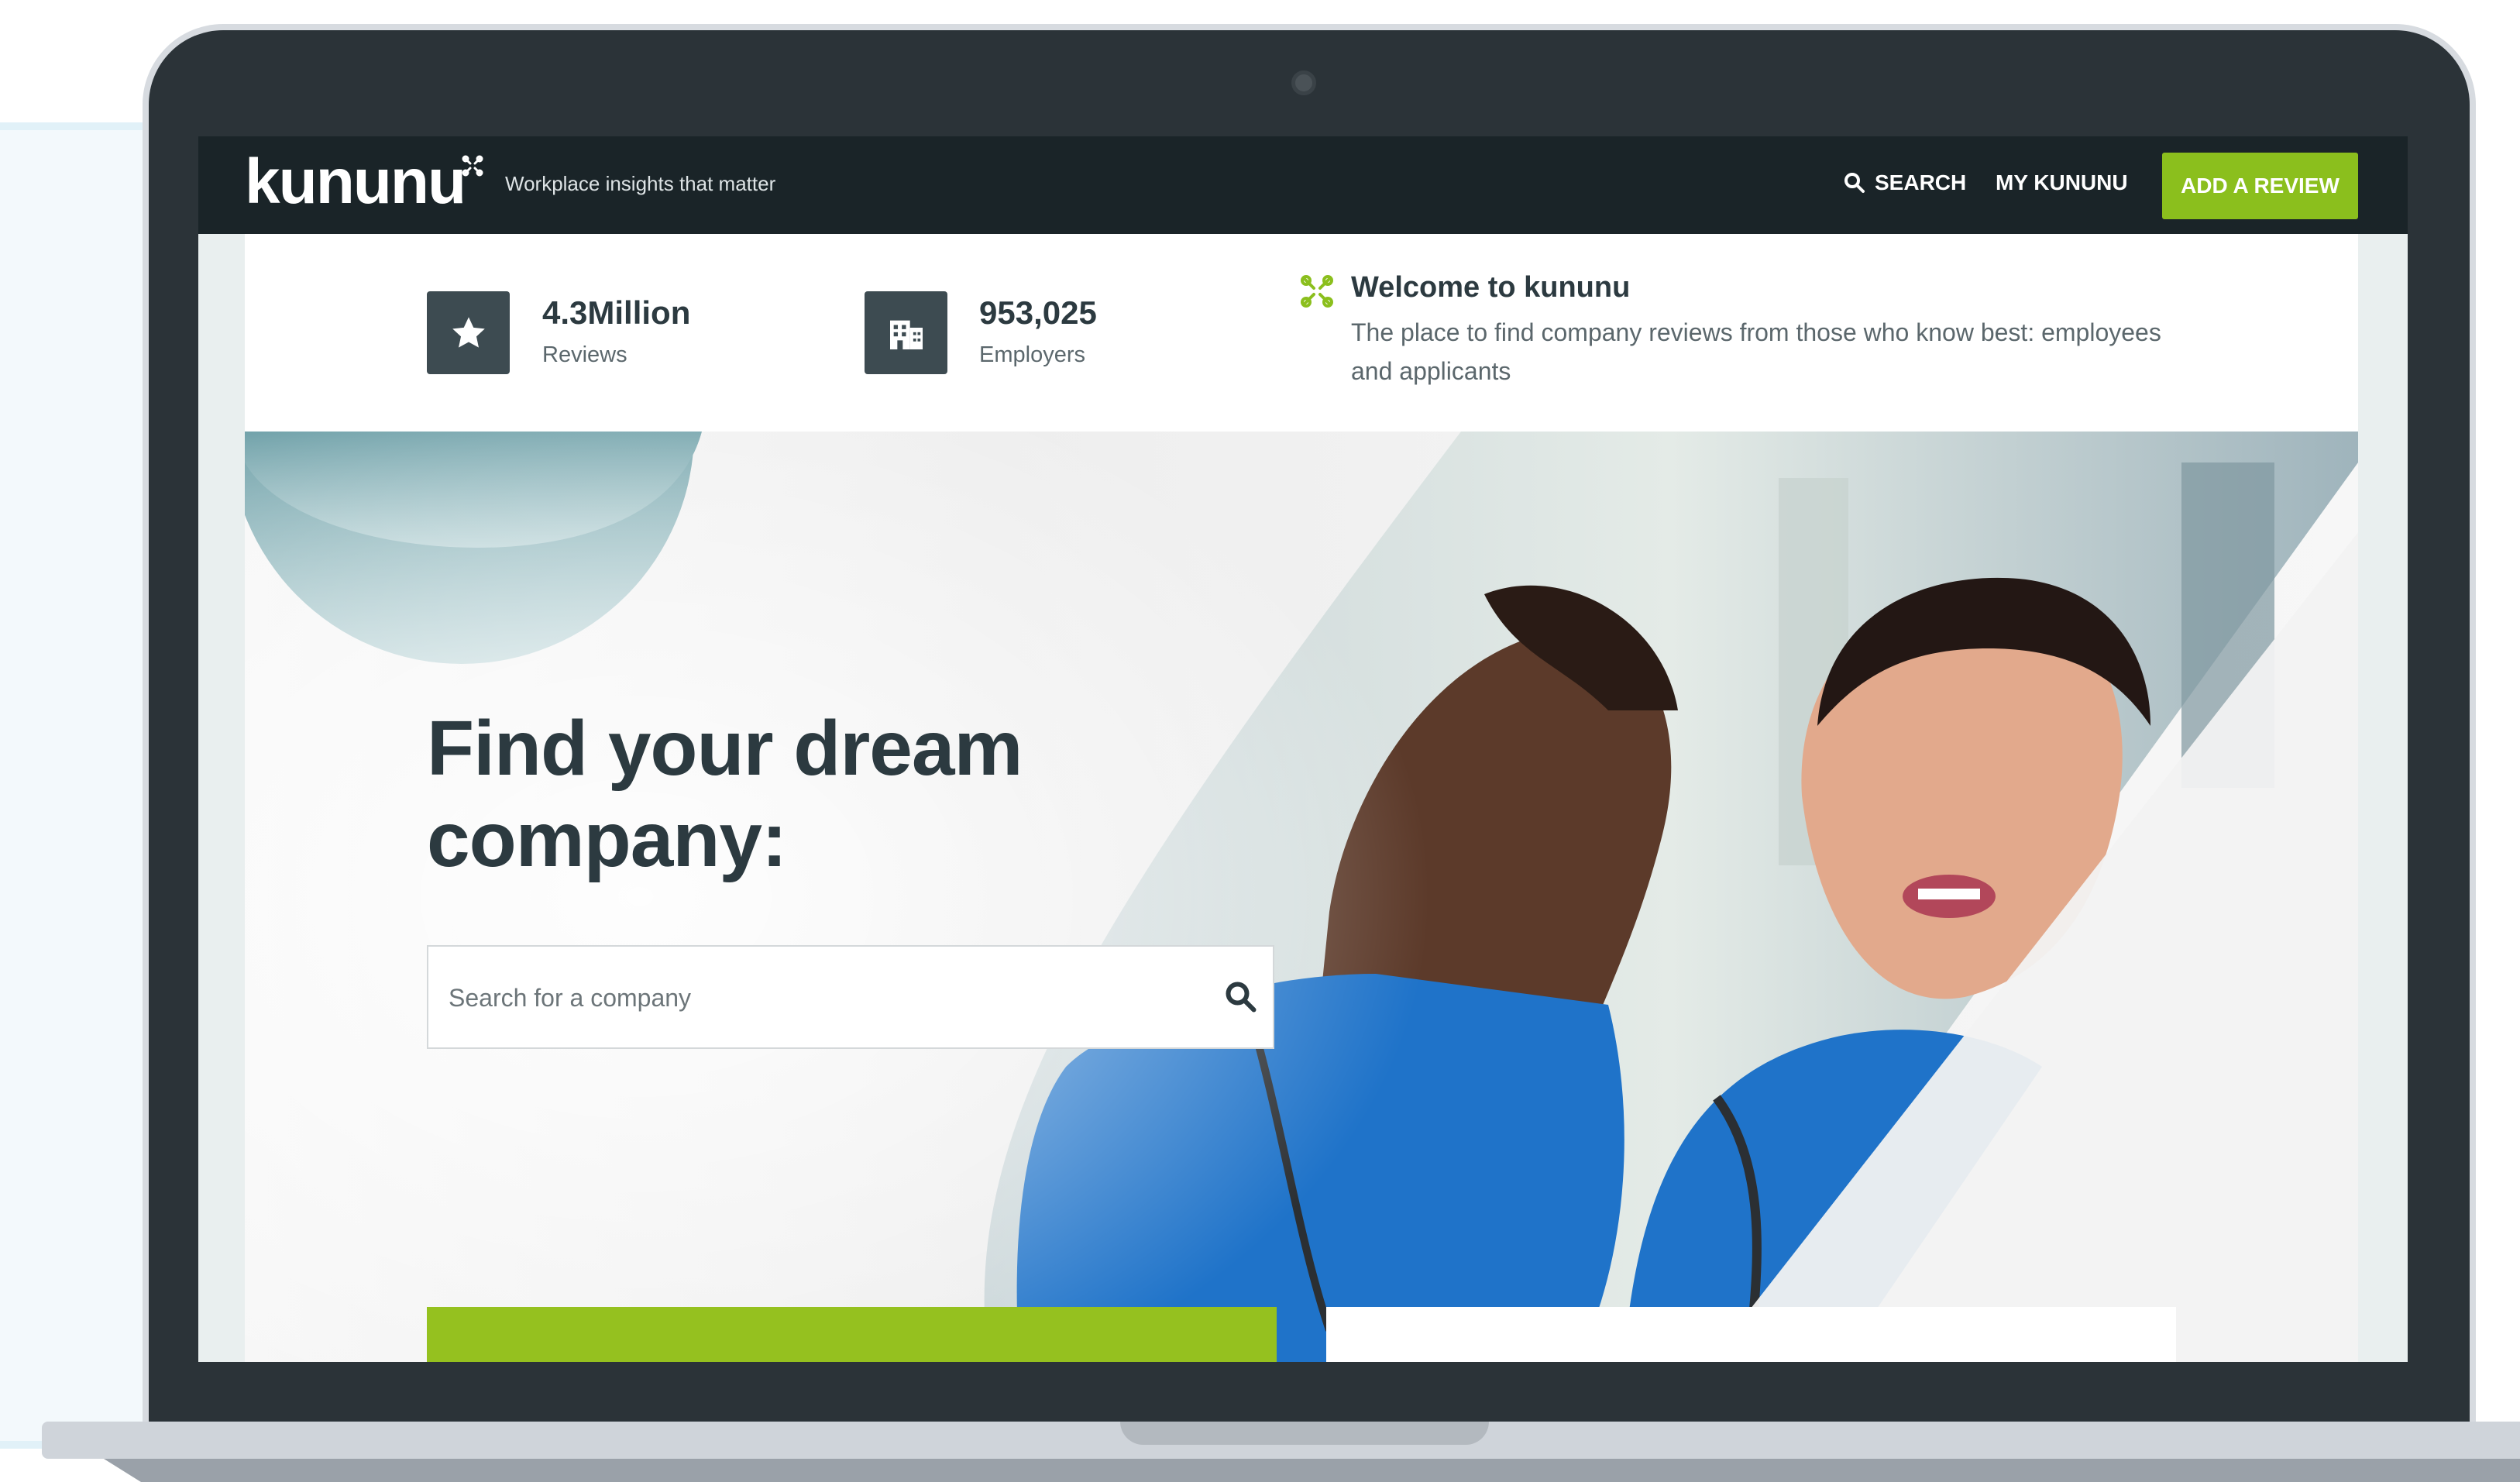 The image size is (2520, 1482). What do you see at coordinates (1317, 291) in the screenshot?
I see `kununu-mark-icon` at bounding box center [1317, 291].